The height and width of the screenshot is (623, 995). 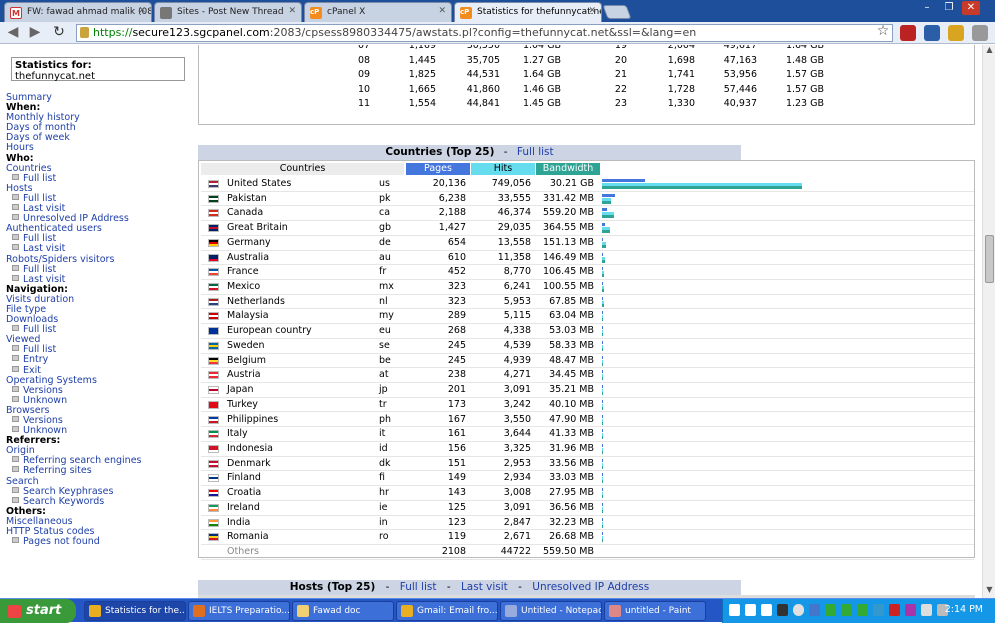 I want to click on back-icon: ◀, so click(x=13, y=32).